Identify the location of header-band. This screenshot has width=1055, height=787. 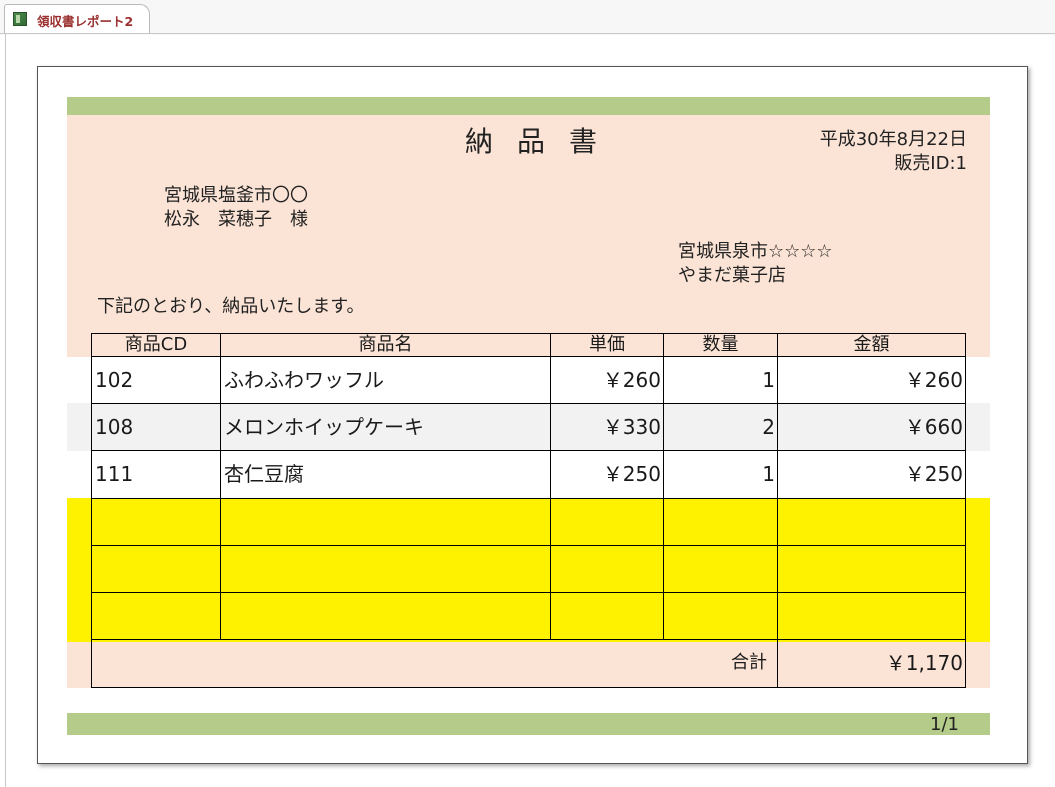
(528, 106).